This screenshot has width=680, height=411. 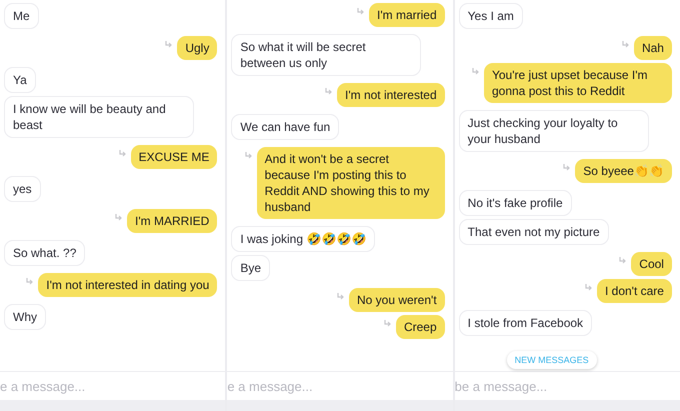 I want to click on message-bubble: So what. ??, so click(x=45, y=253).